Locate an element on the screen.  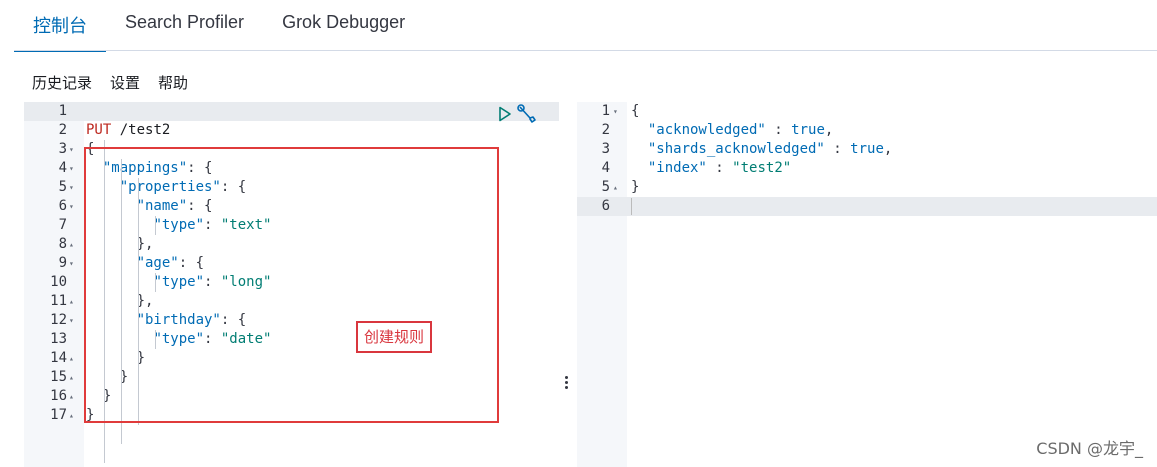
code-text: "index" : "test2" is located at coordinates (711, 168).